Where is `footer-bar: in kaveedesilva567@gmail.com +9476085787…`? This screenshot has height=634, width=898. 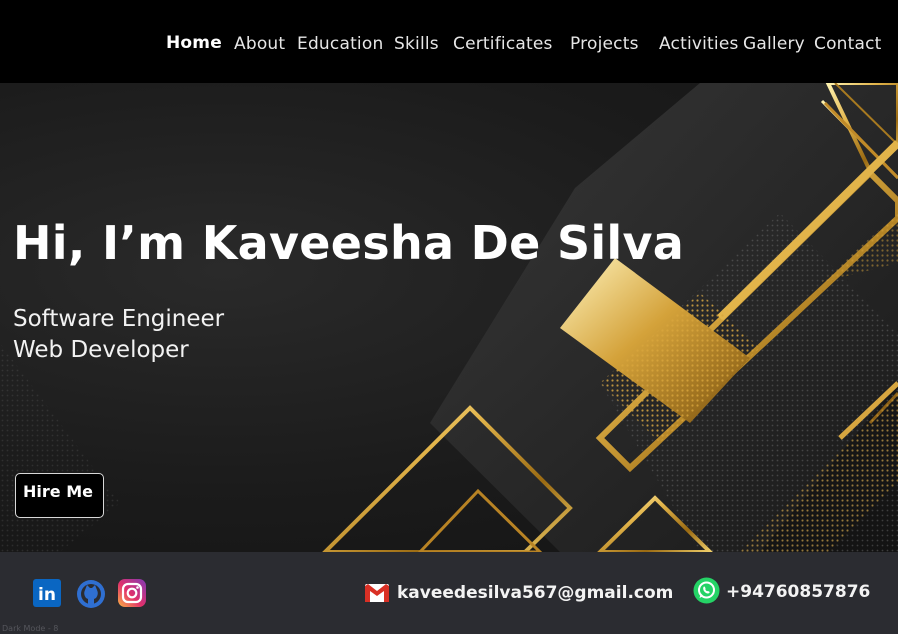
footer-bar: in kaveedesilva567@gmail.com +9476085787… is located at coordinates (449, 593).